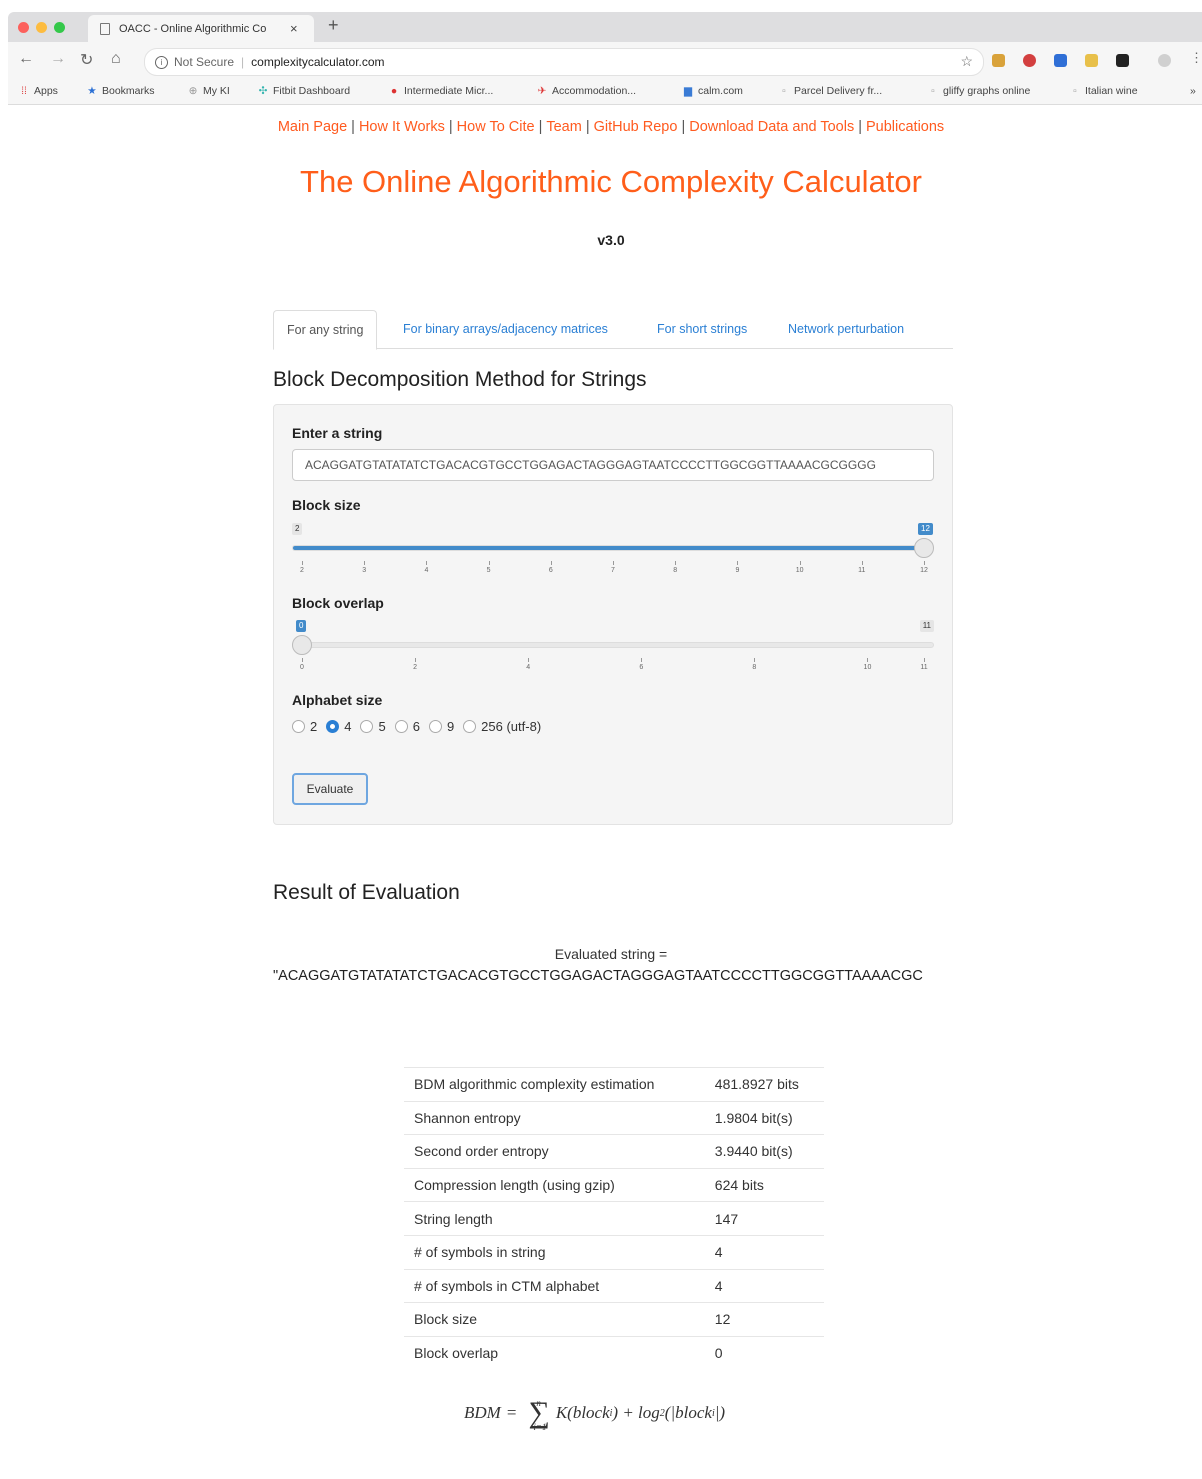  What do you see at coordinates (613, 548) in the screenshot?
I see `block-size-track` at bounding box center [613, 548].